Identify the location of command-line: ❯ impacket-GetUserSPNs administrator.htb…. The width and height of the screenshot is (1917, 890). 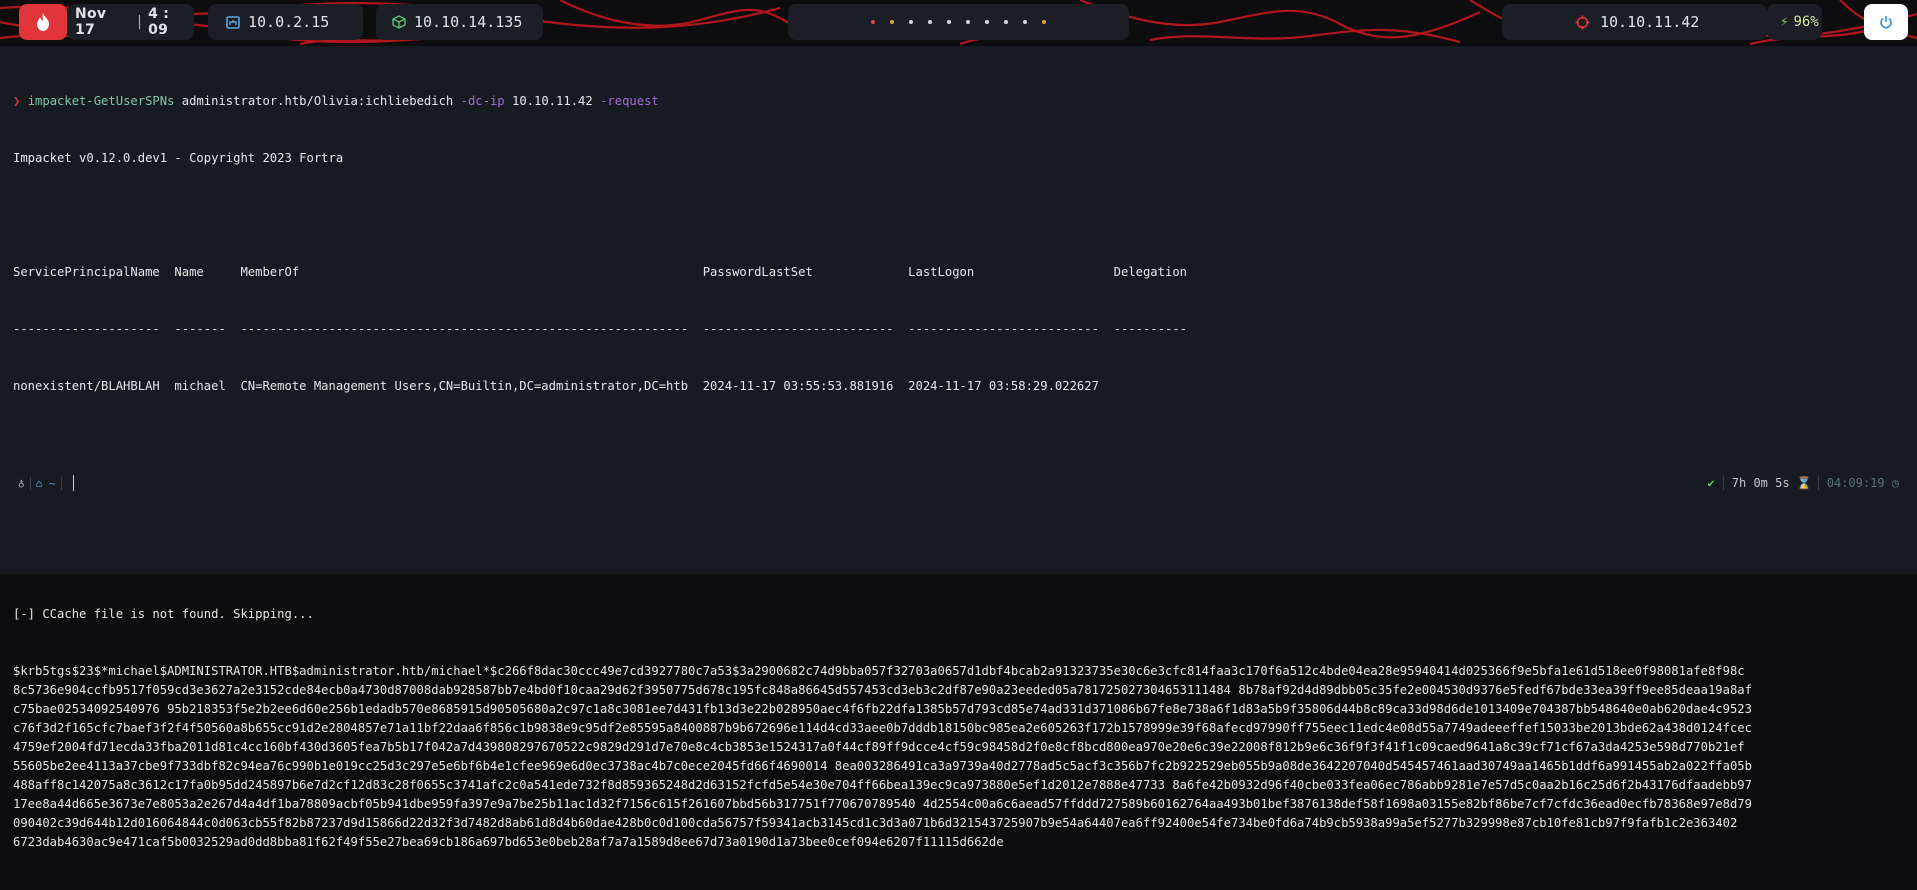
(960, 101).